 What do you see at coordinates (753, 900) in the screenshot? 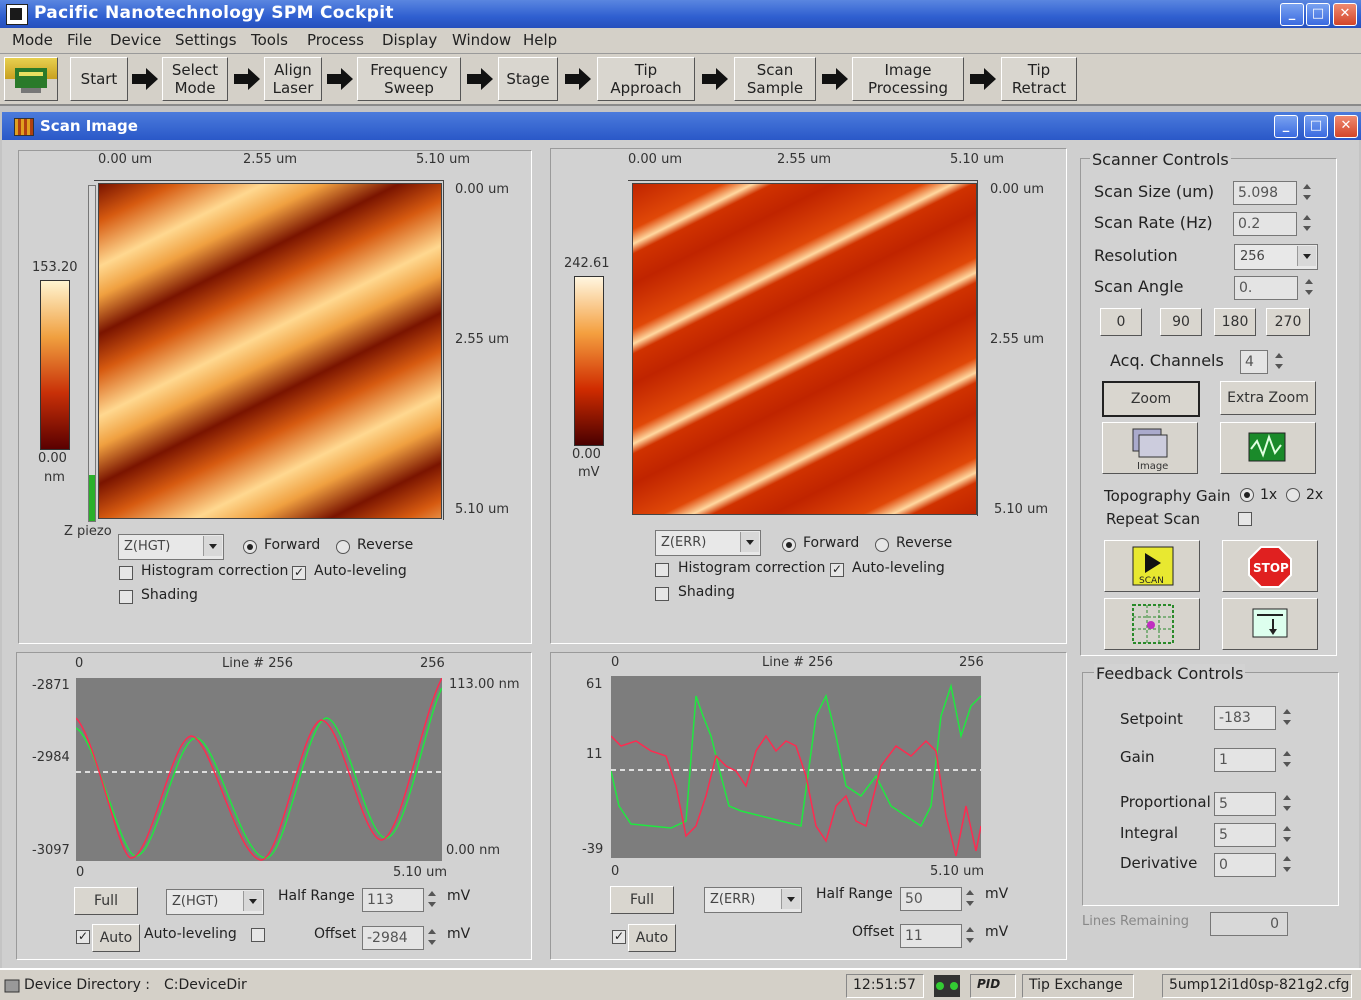
I see `right-line-channel-select: Z(ERR)` at bounding box center [753, 900].